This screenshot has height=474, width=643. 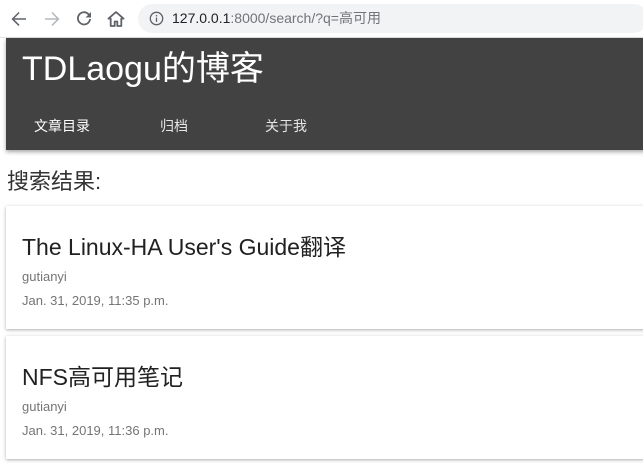 What do you see at coordinates (390, 18) in the screenshot?
I see `address-bar: 127.0.0.1:8000/search/?q=高可用` at bounding box center [390, 18].